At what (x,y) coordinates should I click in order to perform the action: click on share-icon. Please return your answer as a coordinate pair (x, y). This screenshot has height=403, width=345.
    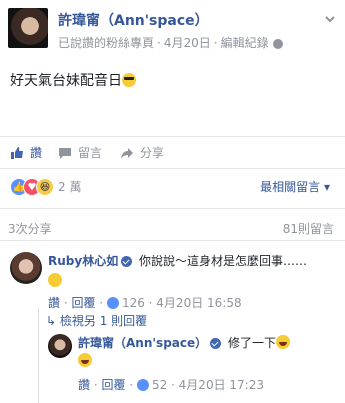
    Looking at the image, I should click on (127, 153).